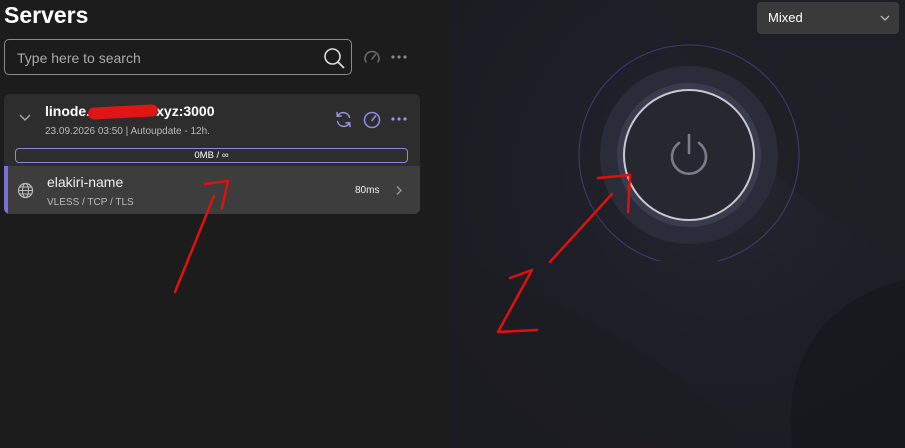  What do you see at coordinates (689, 149) in the screenshot?
I see `connect-button` at bounding box center [689, 149].